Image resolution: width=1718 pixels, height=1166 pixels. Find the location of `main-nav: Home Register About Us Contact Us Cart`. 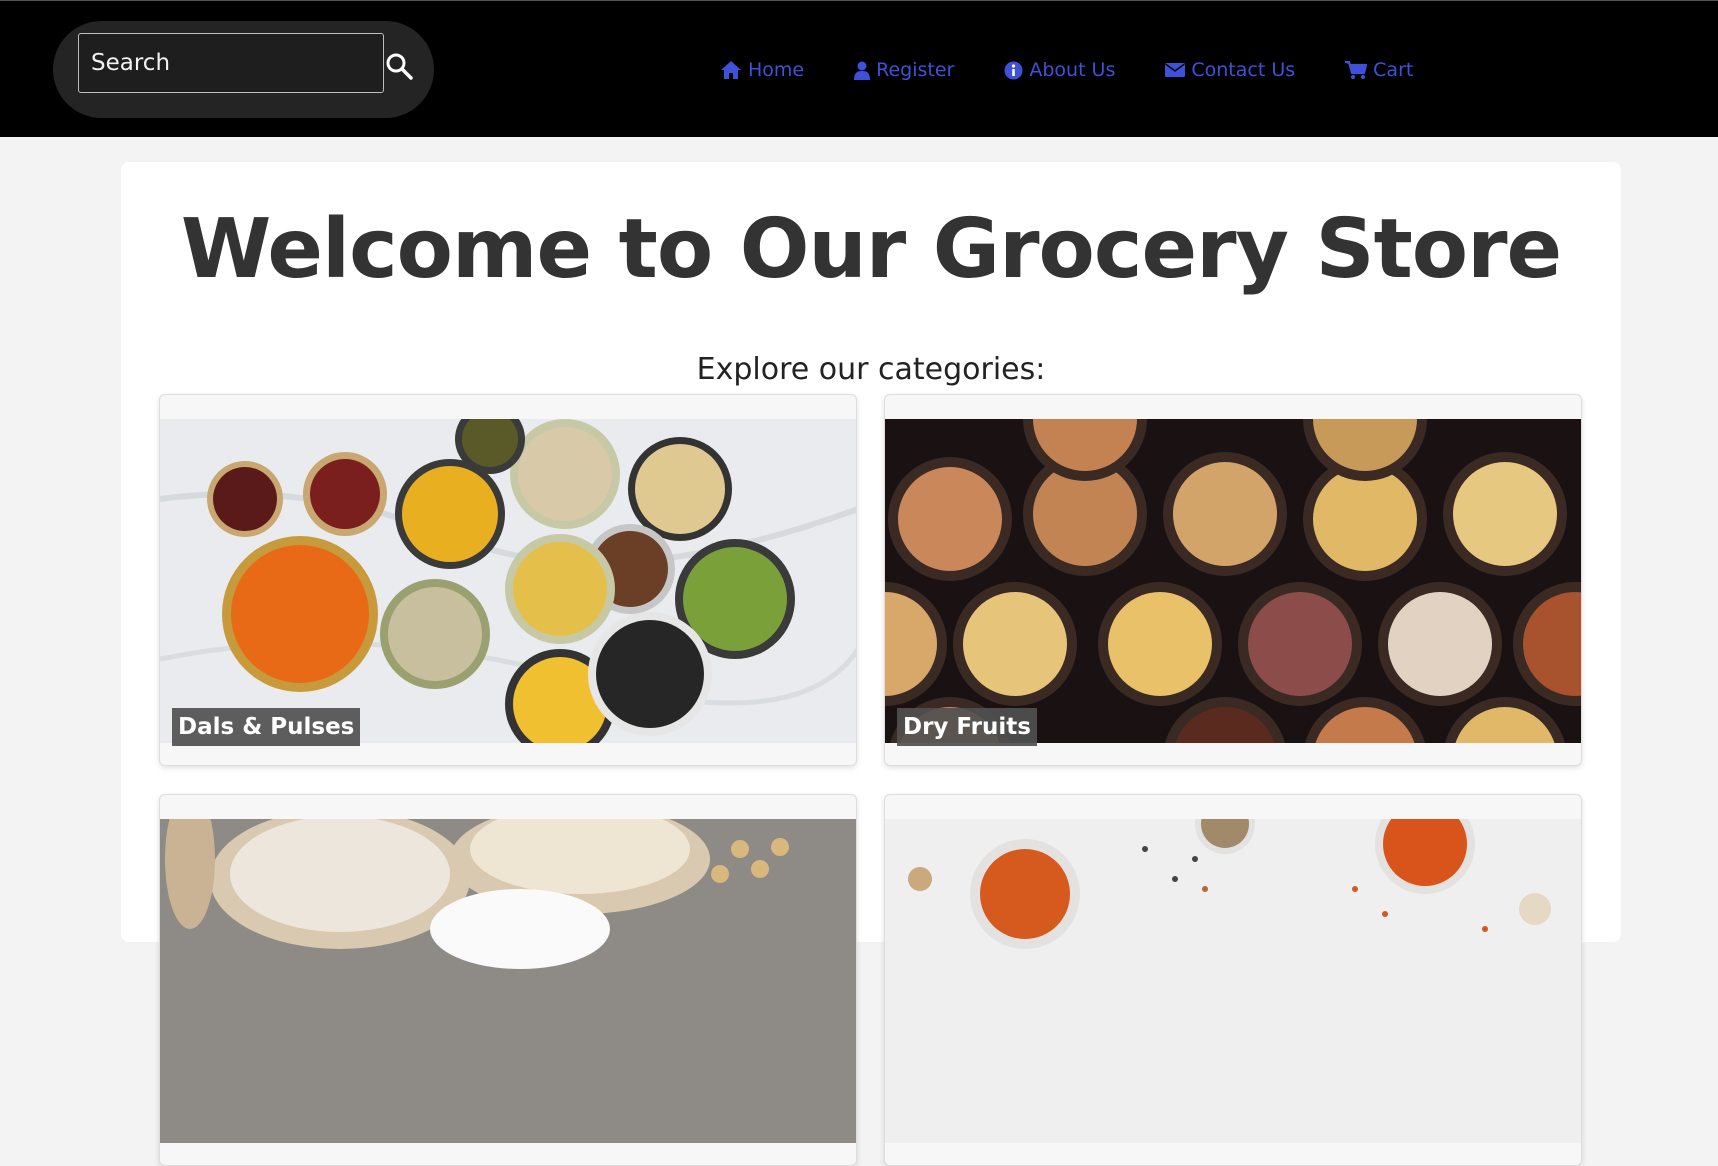

main-nav: Home Register About Us Contact Us Cart is located at coordinates (1091, 70).